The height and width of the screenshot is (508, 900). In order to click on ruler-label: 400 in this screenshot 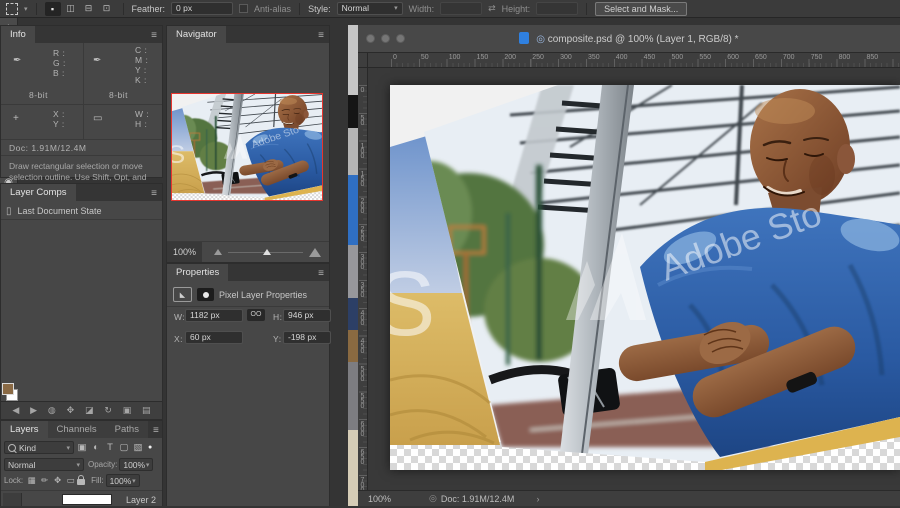, I will do `click(621, 57)`.